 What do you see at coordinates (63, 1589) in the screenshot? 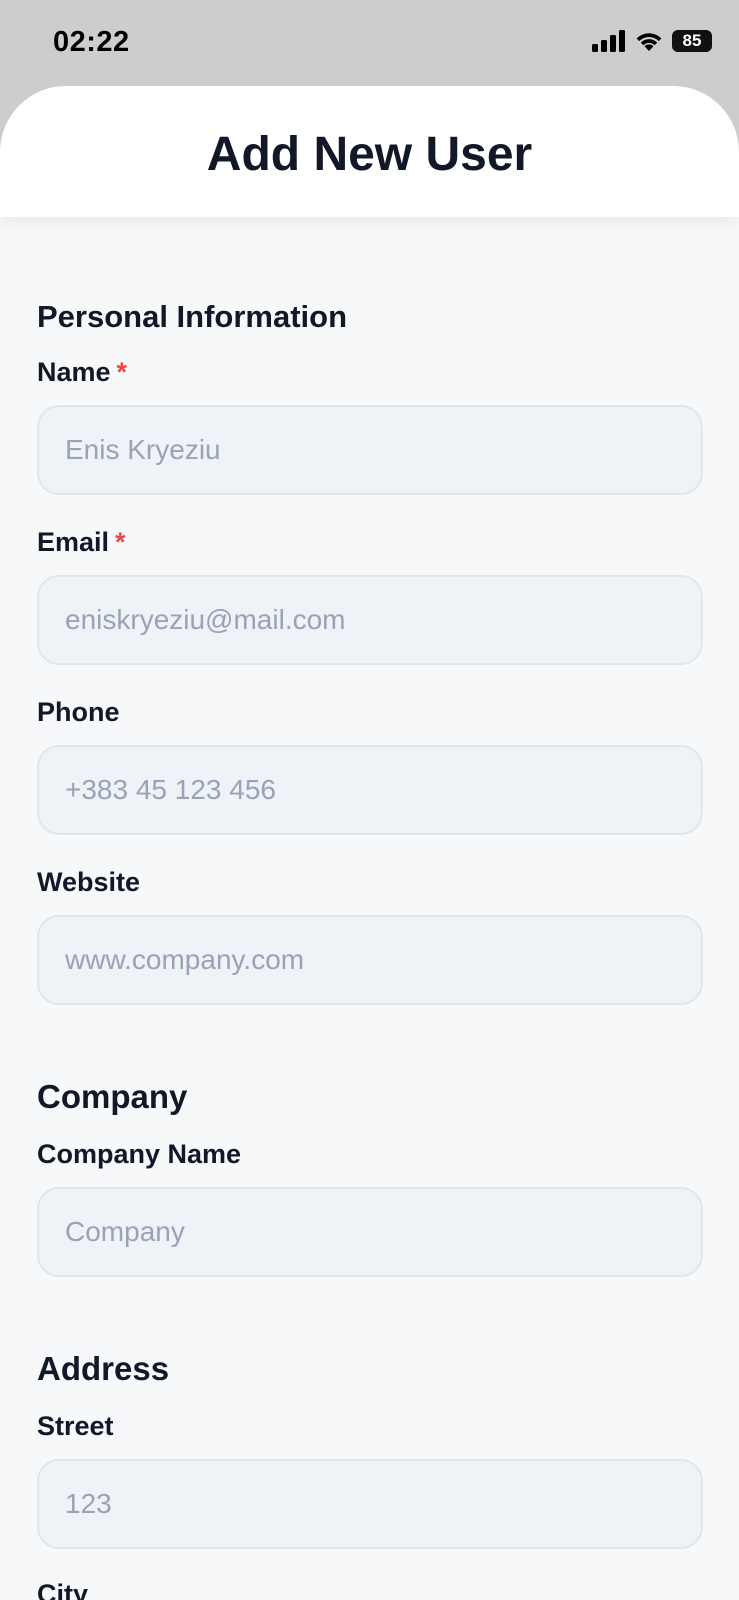
I see `city-label: City` at bounding box center [63, 1589].